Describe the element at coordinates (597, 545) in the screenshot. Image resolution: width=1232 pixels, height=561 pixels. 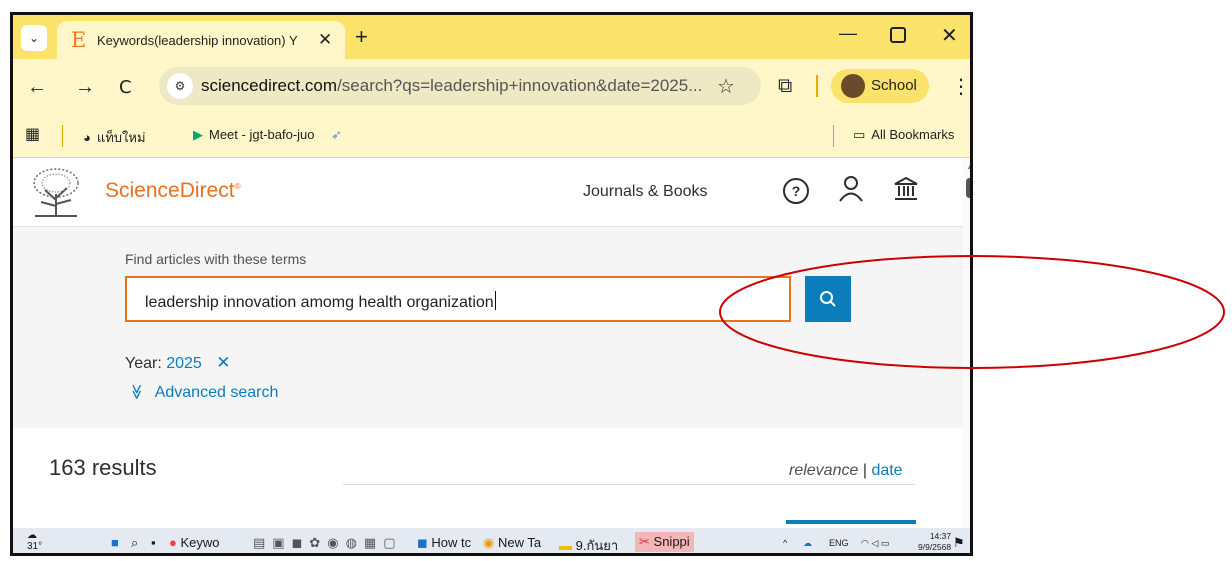
I see `taskbar-app-label: 9.กันยา` at that location.